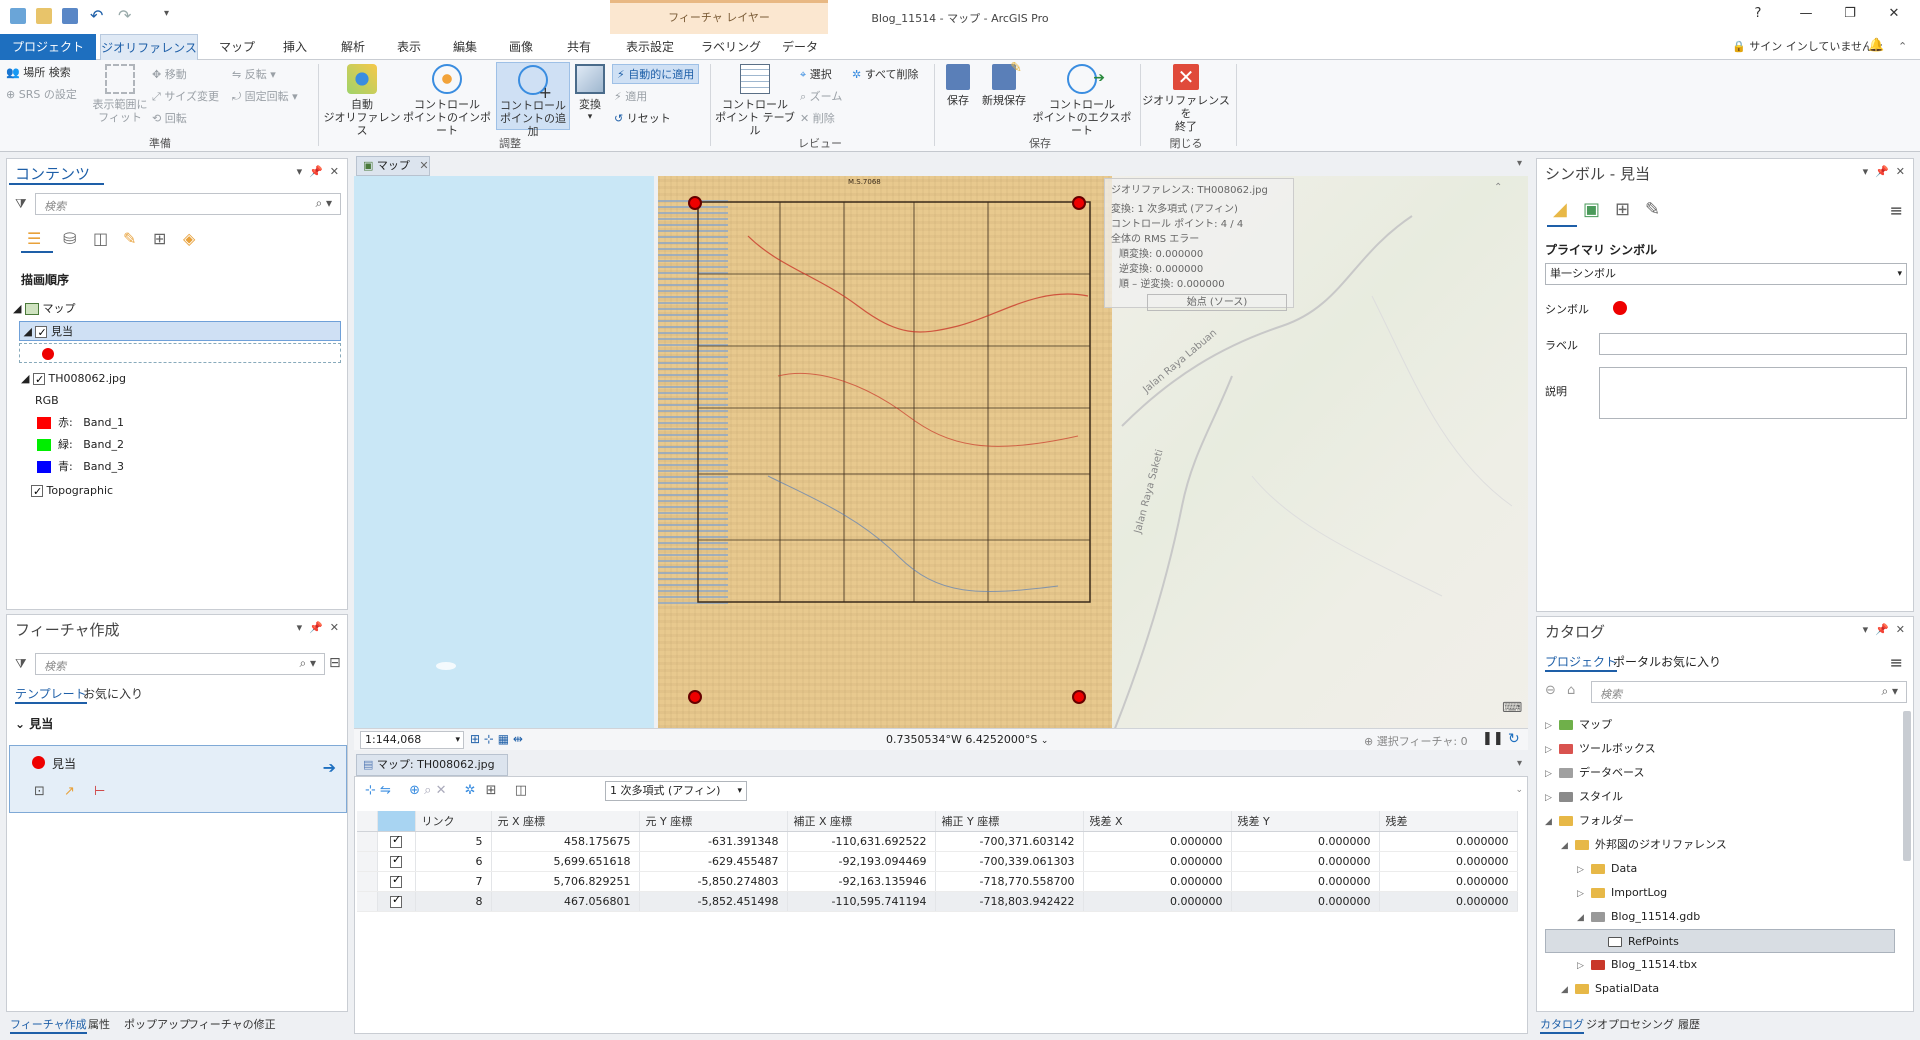  What do you see at coordinates (1082, 100) in the screenshot?
I see `export-control-points-button: ➔ コントロール ポイントのエクスポート` at bounding box center [1082, 100].